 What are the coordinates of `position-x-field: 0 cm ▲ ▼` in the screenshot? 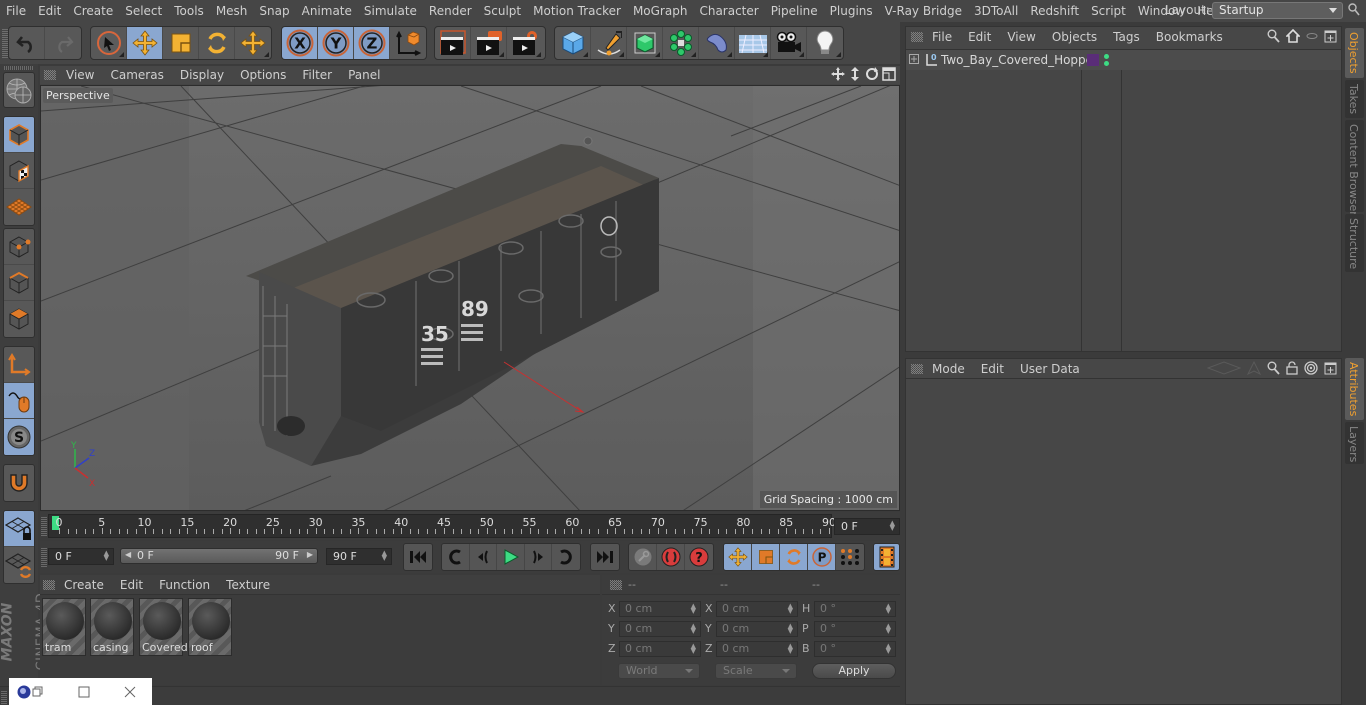 It's located at (660, 609).